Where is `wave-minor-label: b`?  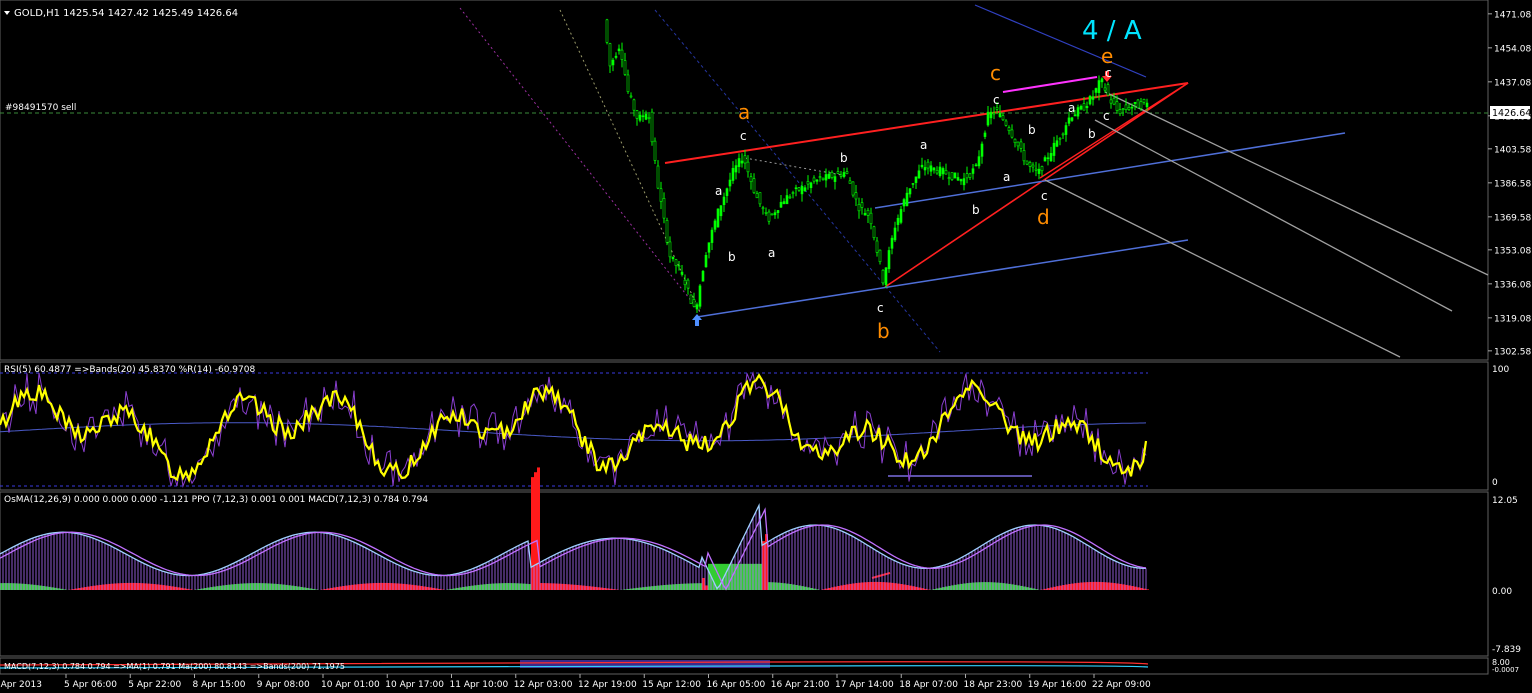 wave-minor-label: b is located at coordinates (1092, 134).